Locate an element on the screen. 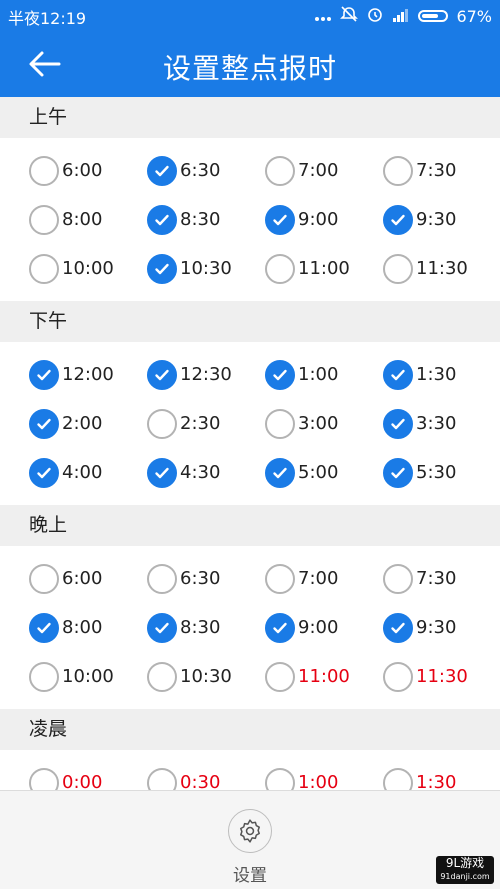 Image resolution: width=500 pixels, height=889 pixels. status-time: 半夜12:19 is located at coordinates (47, 18).